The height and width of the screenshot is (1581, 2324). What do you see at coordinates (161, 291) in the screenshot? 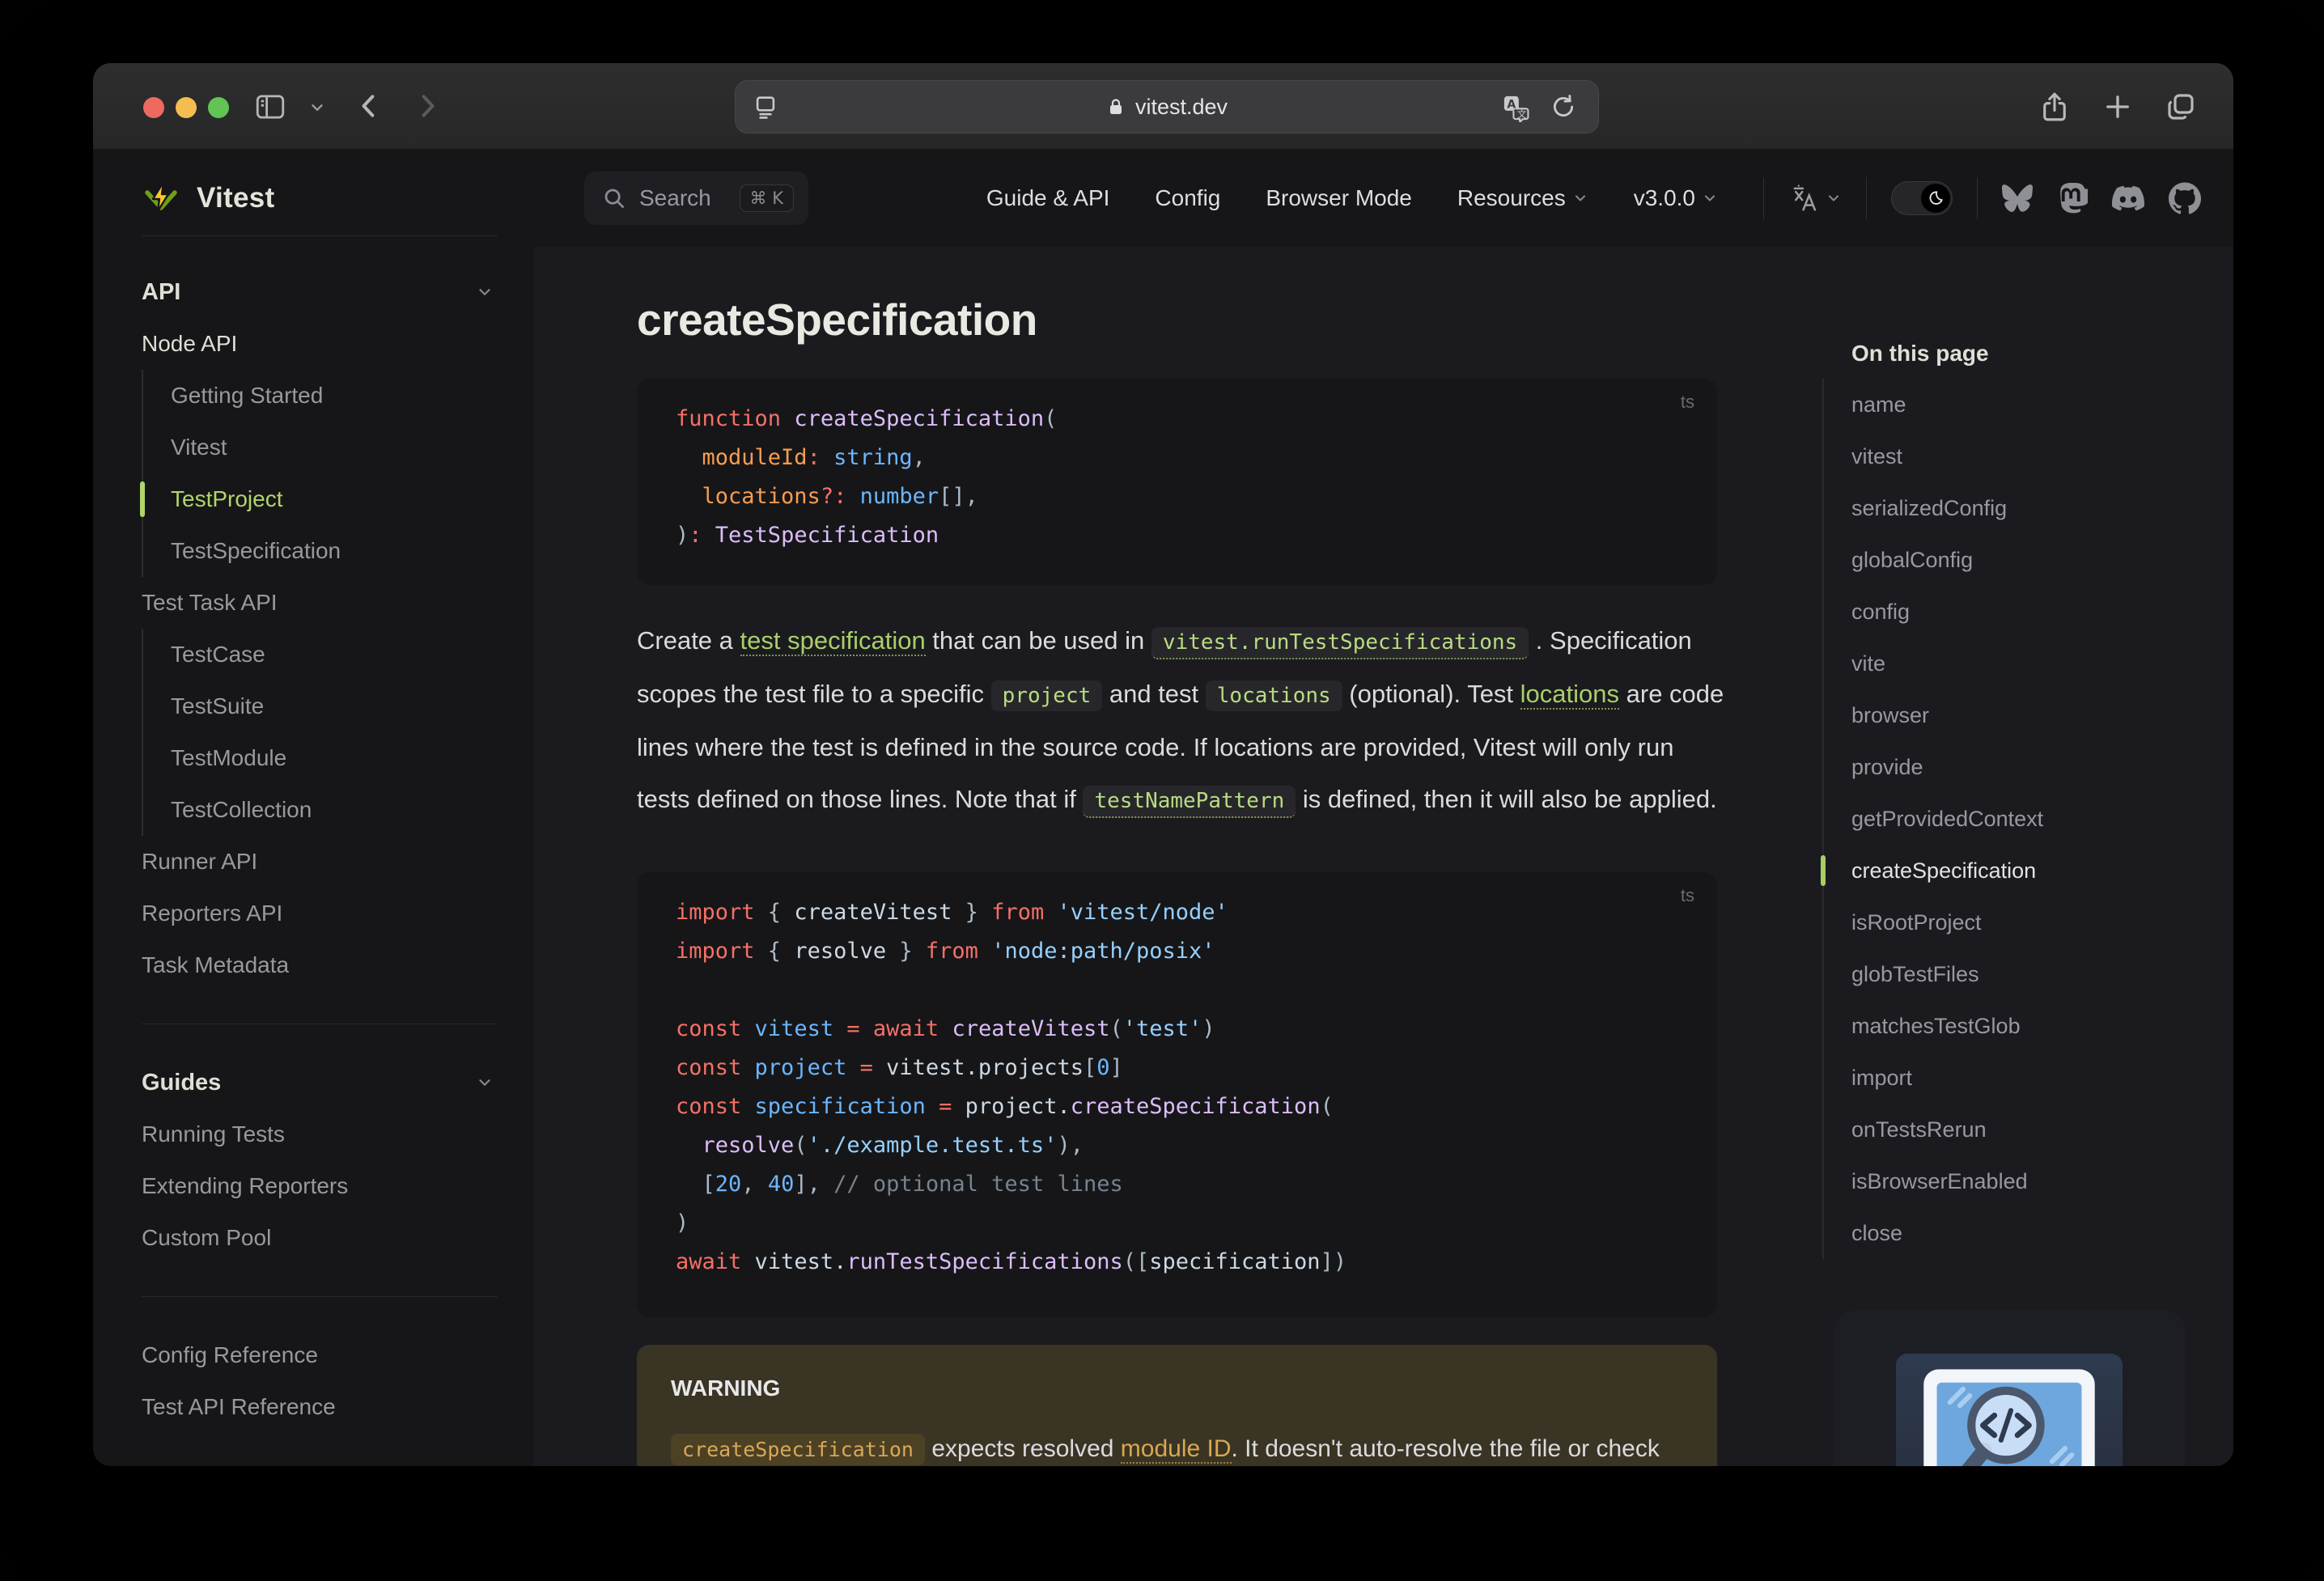
I see `sidebar-section-title: API` at bounding box center [161, 291].